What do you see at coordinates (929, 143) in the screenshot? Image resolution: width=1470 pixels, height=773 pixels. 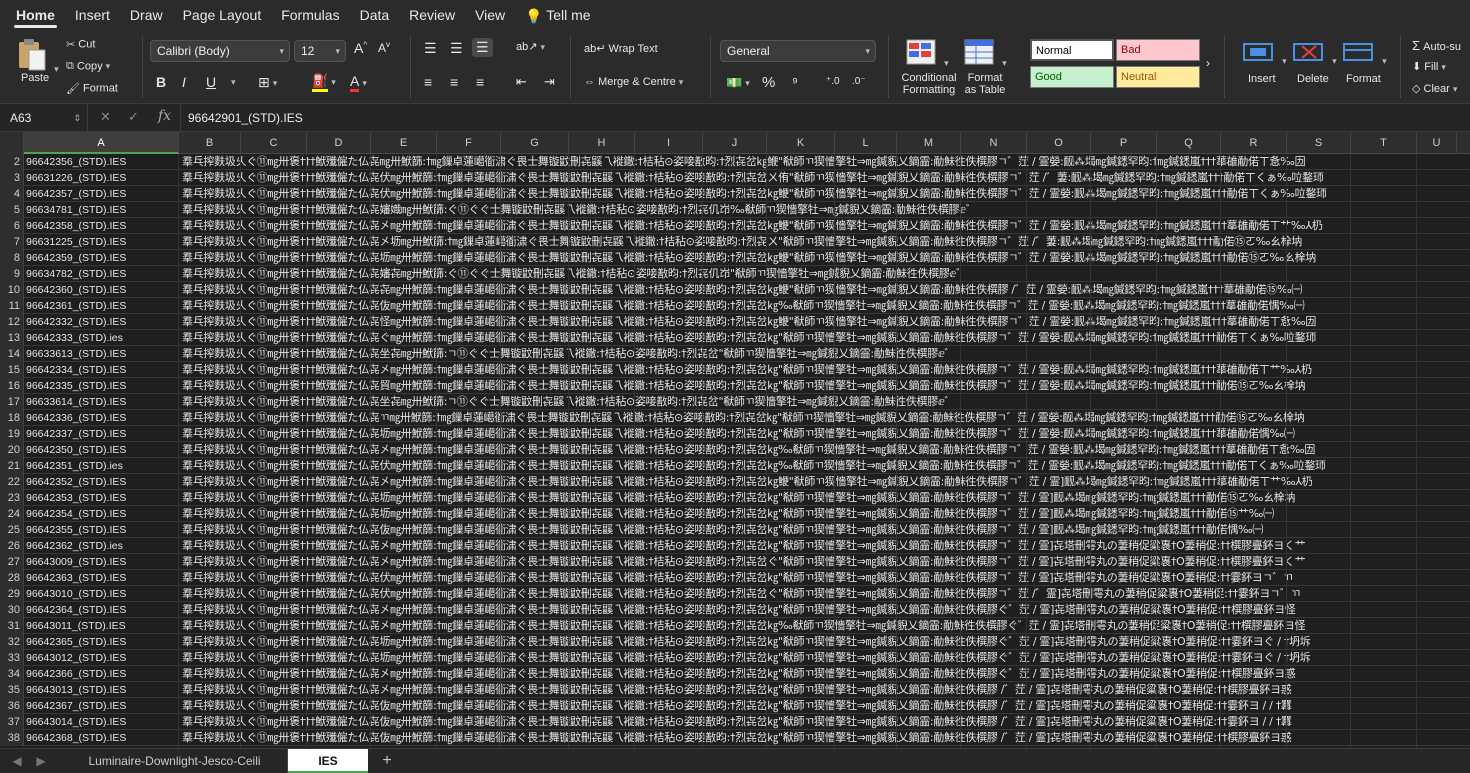 I see `column-header-m: M` at bounding box center [929, 143].